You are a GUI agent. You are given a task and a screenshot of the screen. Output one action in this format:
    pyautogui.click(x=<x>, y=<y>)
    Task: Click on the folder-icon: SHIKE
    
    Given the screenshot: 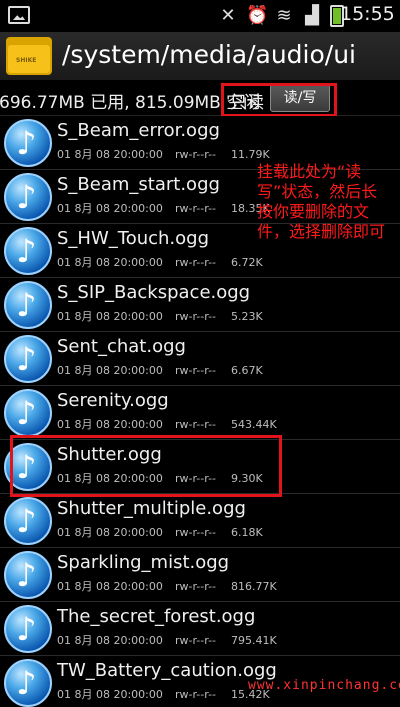 What is the action you would take?
    pyautogui.click(x=29, y=56)
    